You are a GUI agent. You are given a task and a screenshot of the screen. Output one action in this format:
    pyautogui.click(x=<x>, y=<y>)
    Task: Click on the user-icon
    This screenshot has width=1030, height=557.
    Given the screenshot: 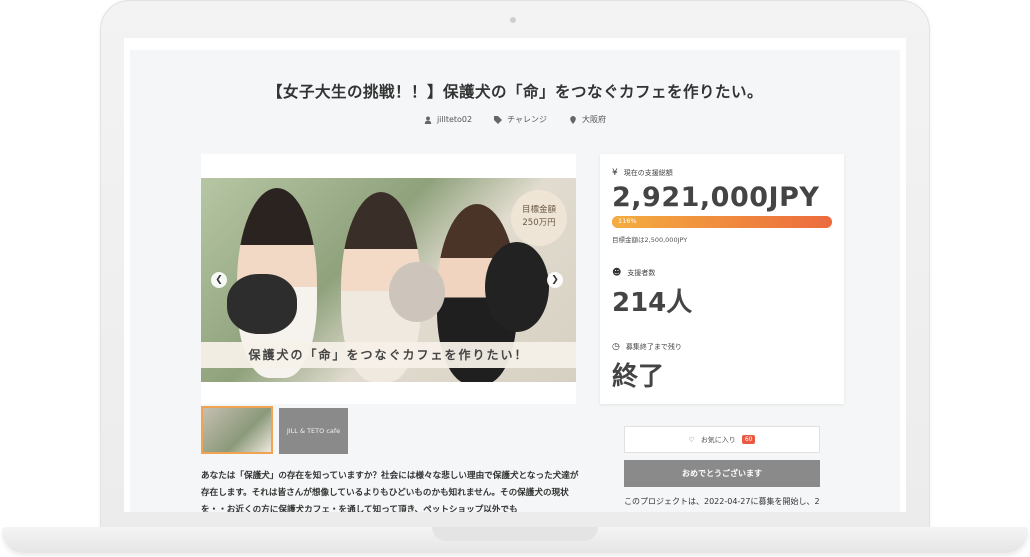 What is the action you would take?
    pyautogui.click(x=428, y=119)
    